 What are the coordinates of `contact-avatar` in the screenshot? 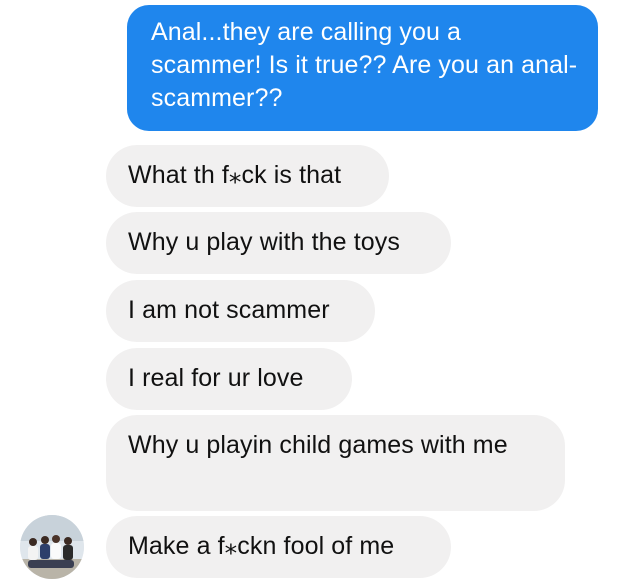 It's located at (52, 547).